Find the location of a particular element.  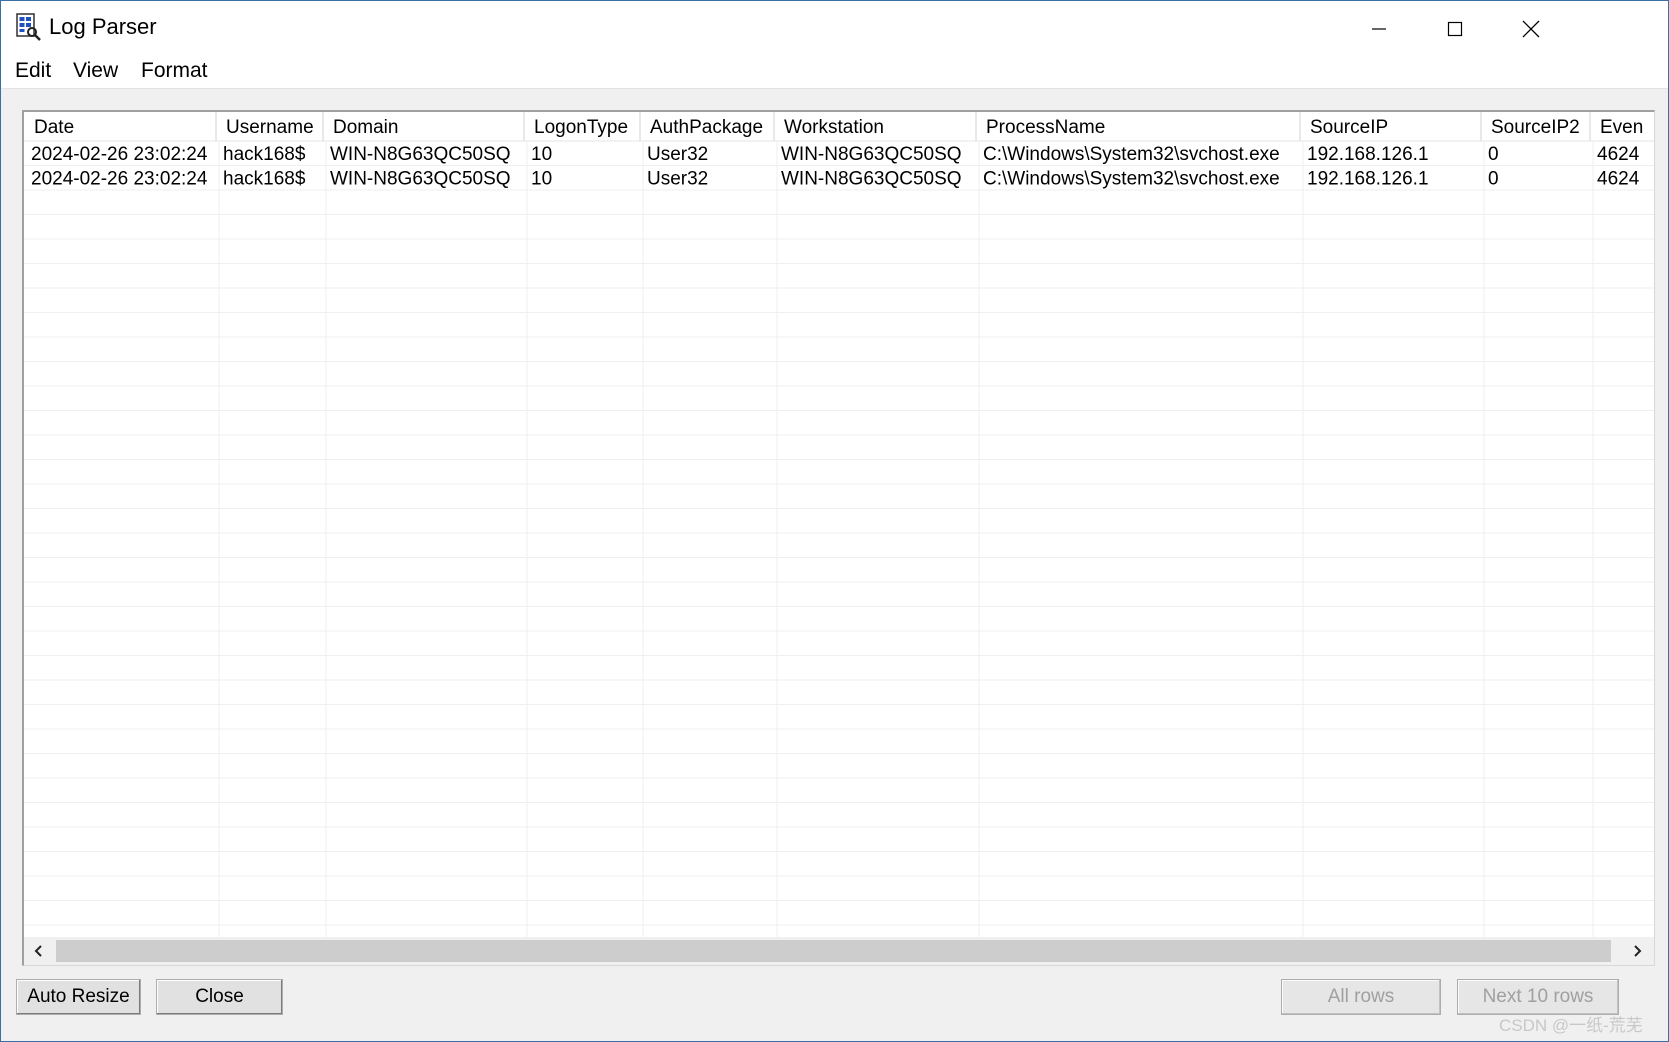

column-header-sourceip2: SourceIP2 is located at coordinates (1535, 127).